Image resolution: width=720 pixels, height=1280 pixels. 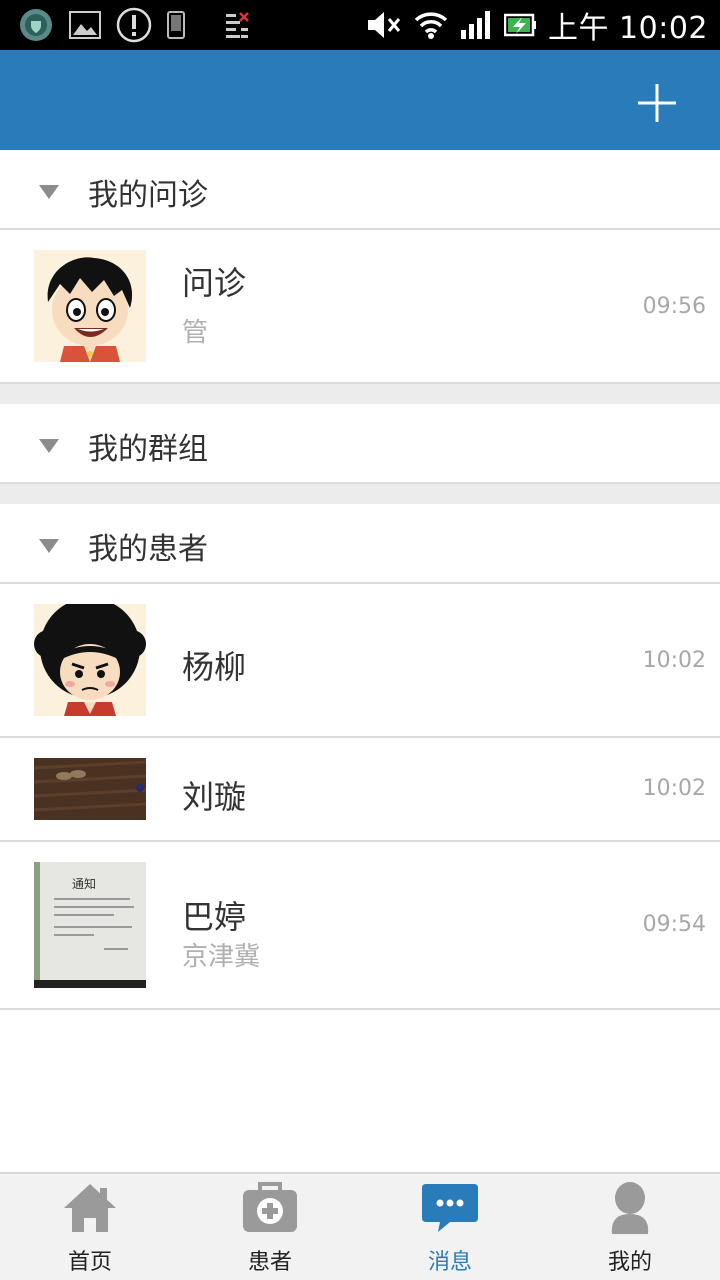 I want to click on section-header-patients: 我的患者, so click(x=360, y=544).